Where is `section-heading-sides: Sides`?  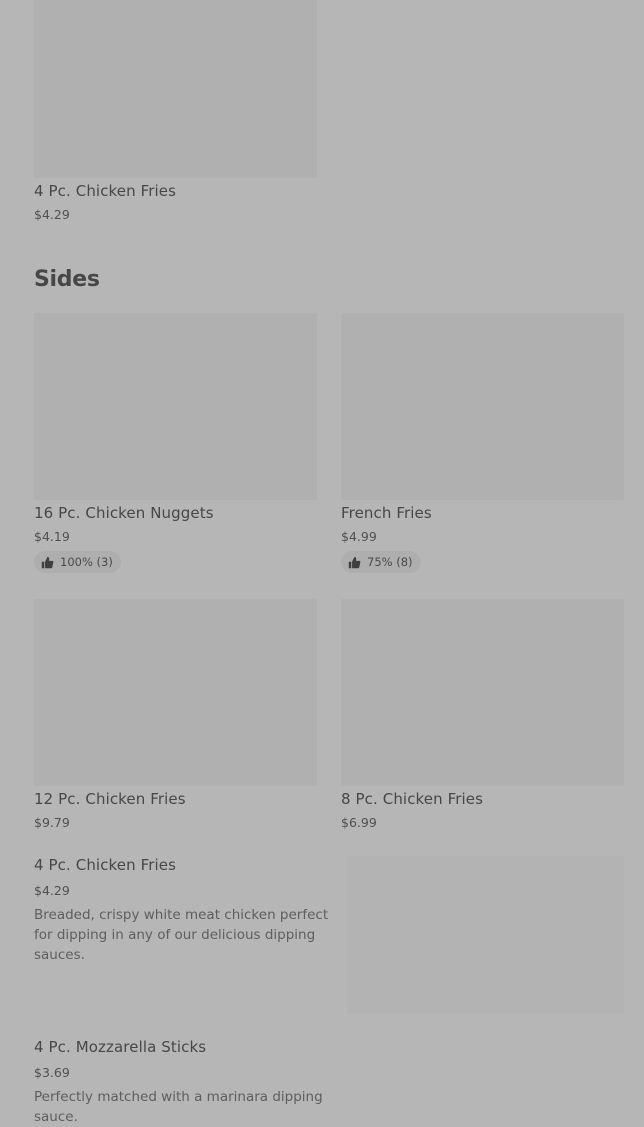
section-heading-sides: Sides is located at coordinates (67, 279).